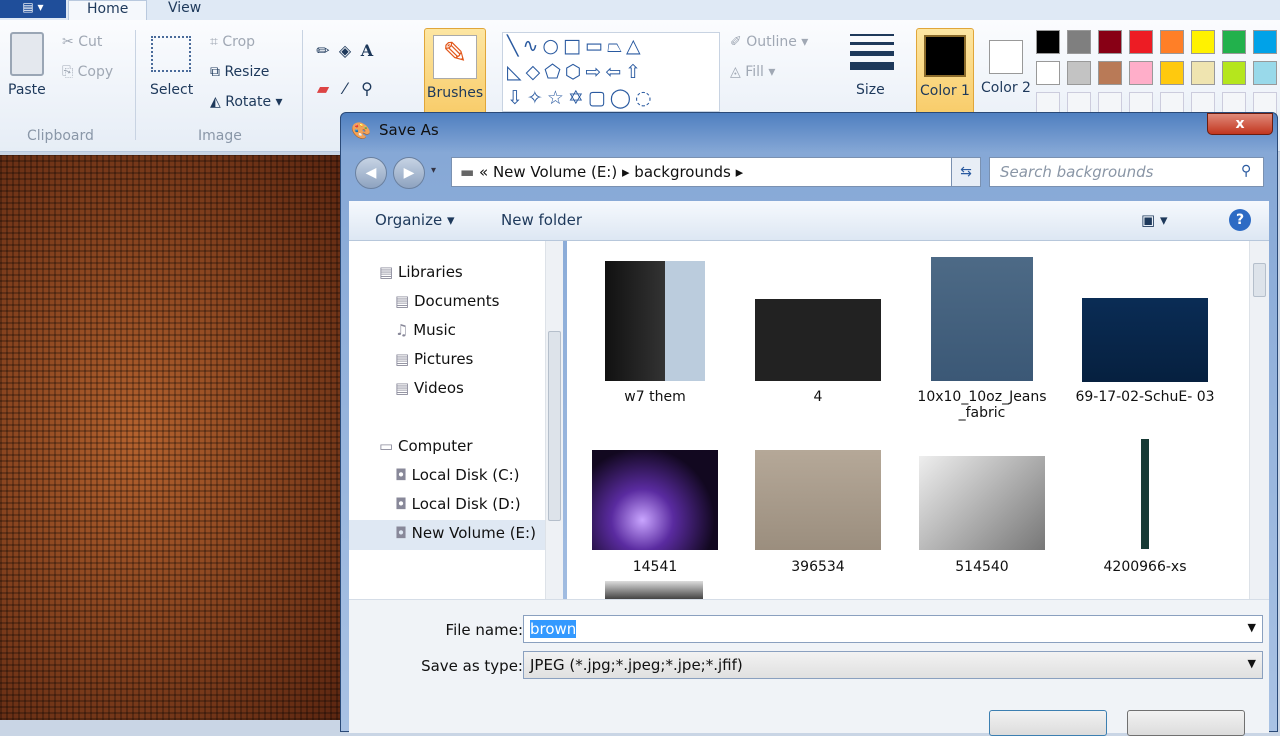 This screenshot has height=736, width=1280. What do you see at coordinates (483, 172) in the screenshot?
I see `address-overflow: «` at bounding box center [483, 172].